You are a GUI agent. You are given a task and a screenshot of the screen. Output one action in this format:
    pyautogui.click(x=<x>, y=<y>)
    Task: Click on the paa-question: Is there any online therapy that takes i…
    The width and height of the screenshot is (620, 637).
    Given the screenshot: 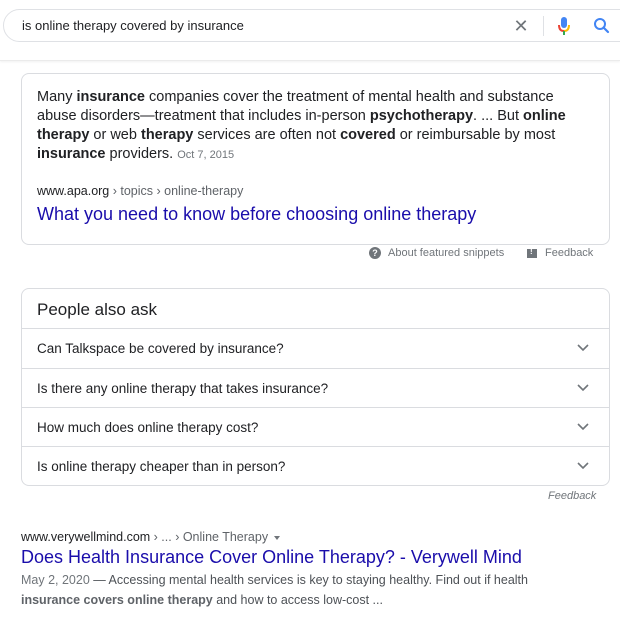 What is the action you would take?
    pyautogui.click(x=315, y=388)
    